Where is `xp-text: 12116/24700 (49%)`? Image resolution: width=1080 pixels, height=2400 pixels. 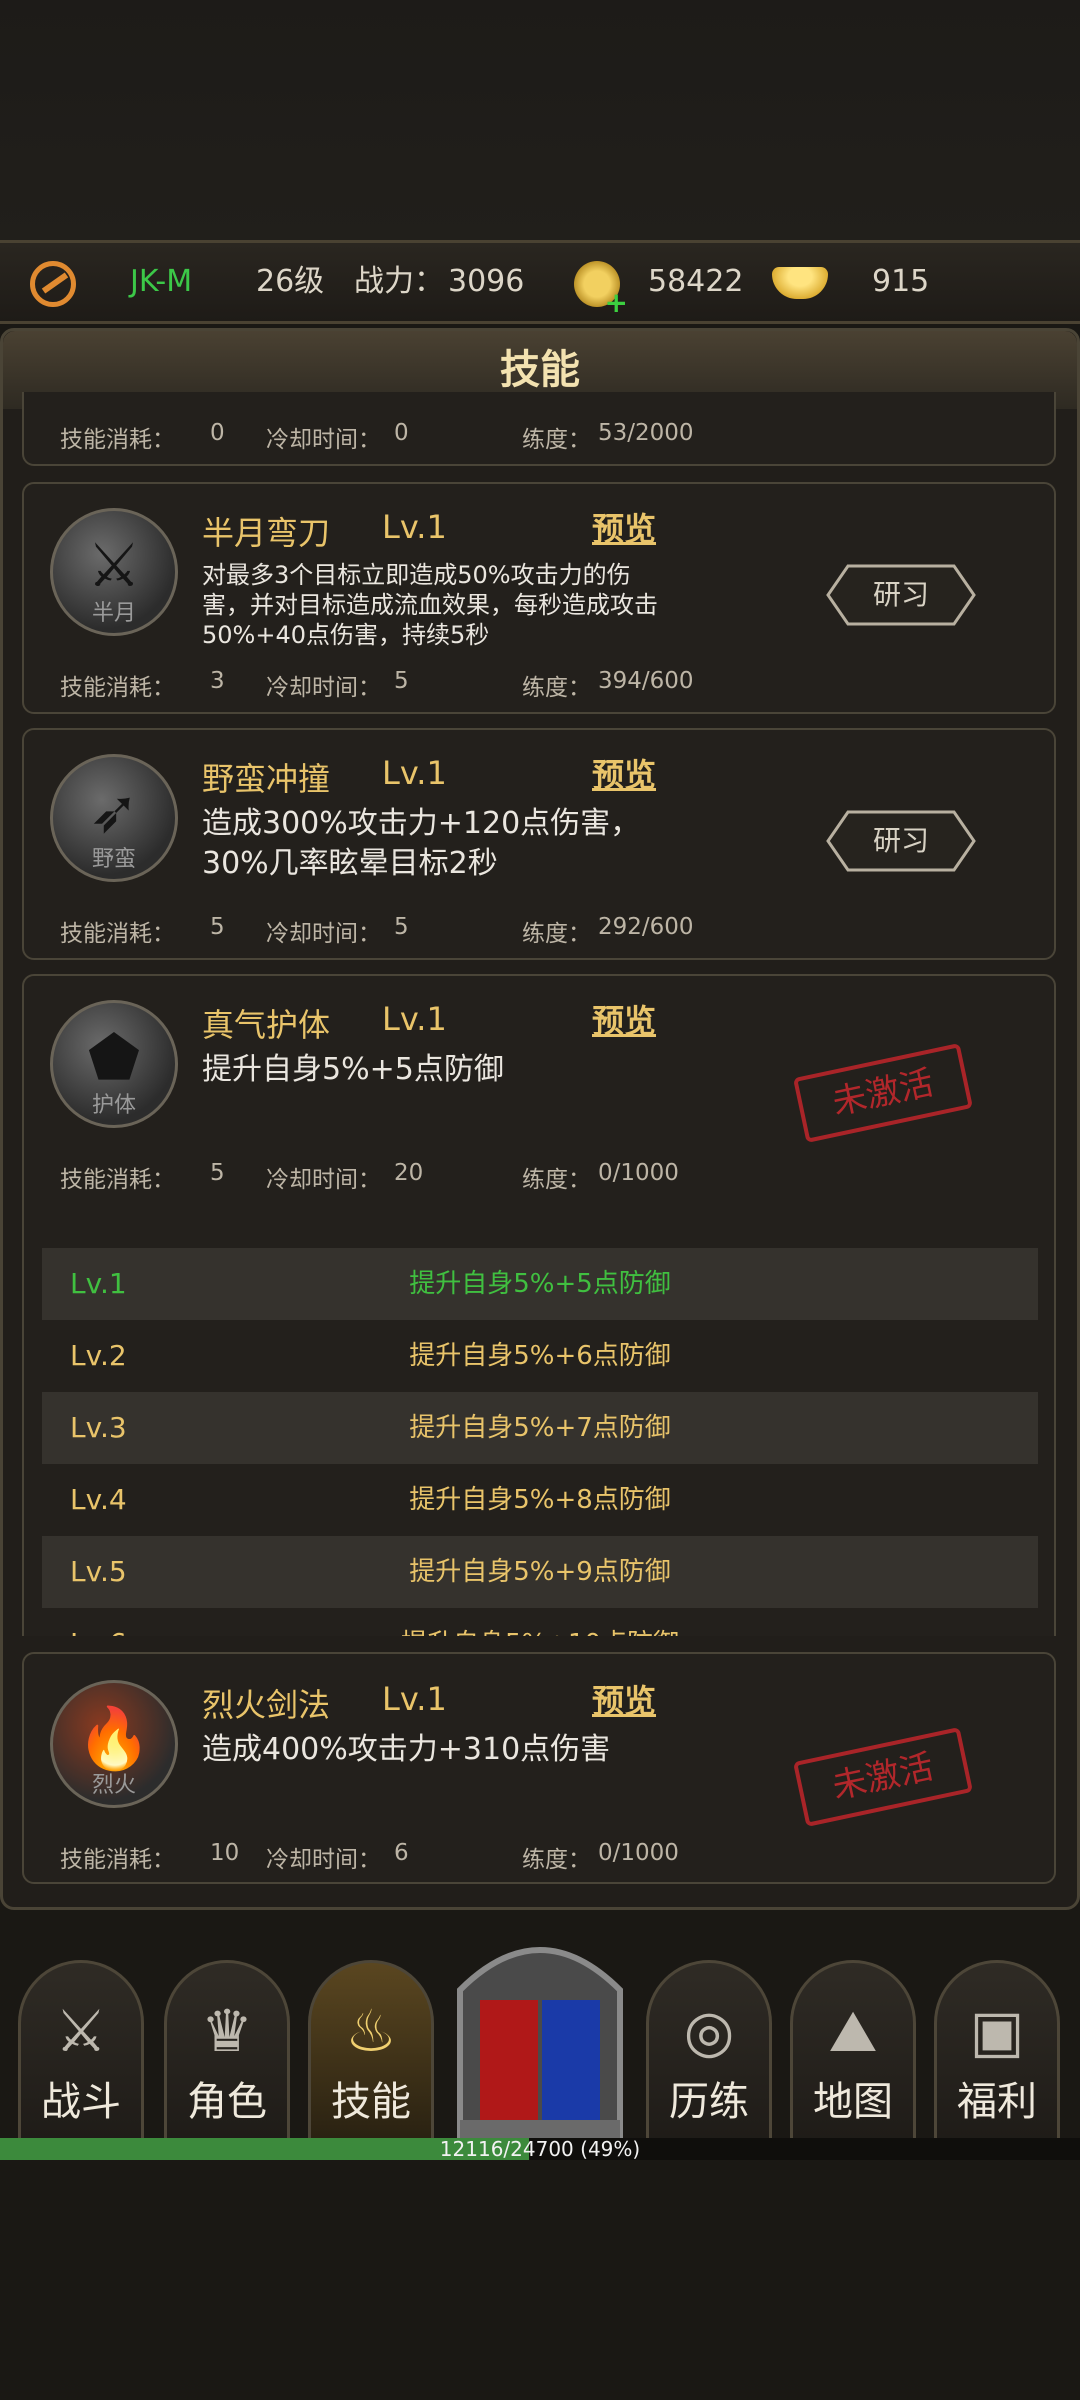 xp-text: 12116/24700 (49%) is located at coordinates (540, 2149).